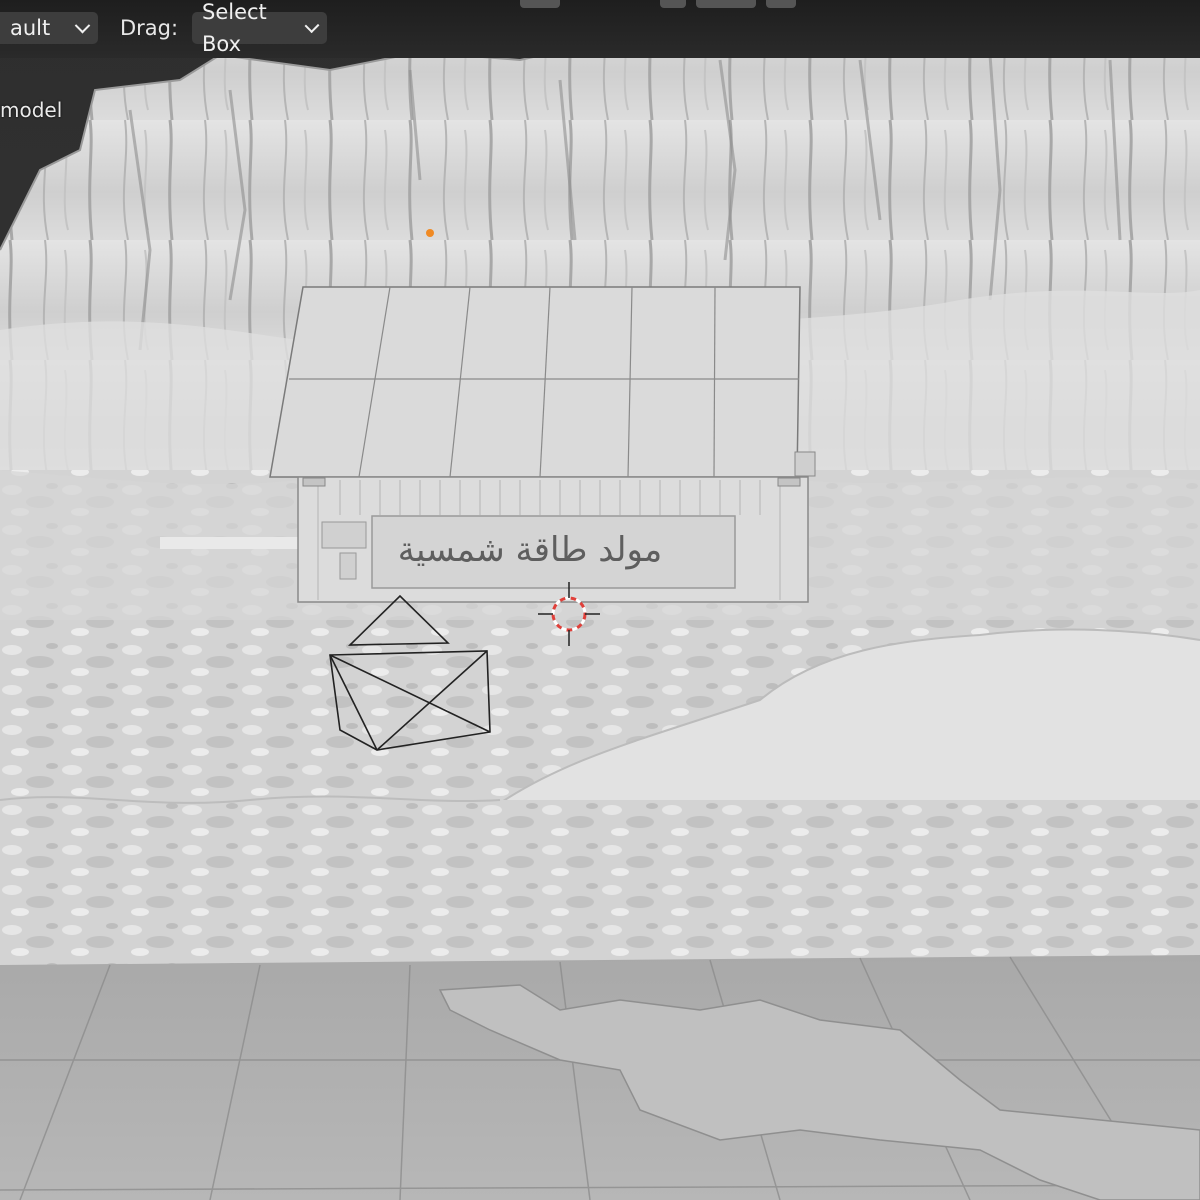 The height and width of the screenshot is (1200, 1200). I want to click on mode-dropdown-value: ault, so click(30, 28).